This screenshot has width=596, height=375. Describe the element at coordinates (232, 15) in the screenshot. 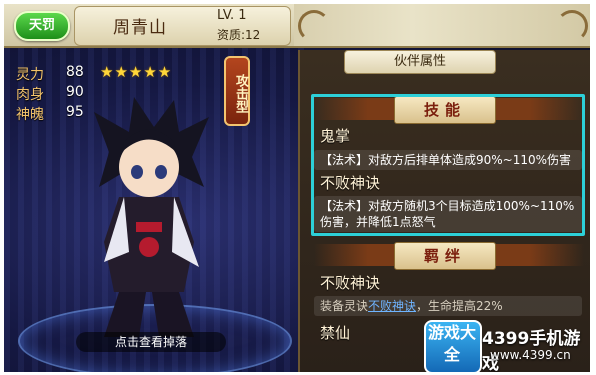

I see `level-text: LV. 1` at that location.